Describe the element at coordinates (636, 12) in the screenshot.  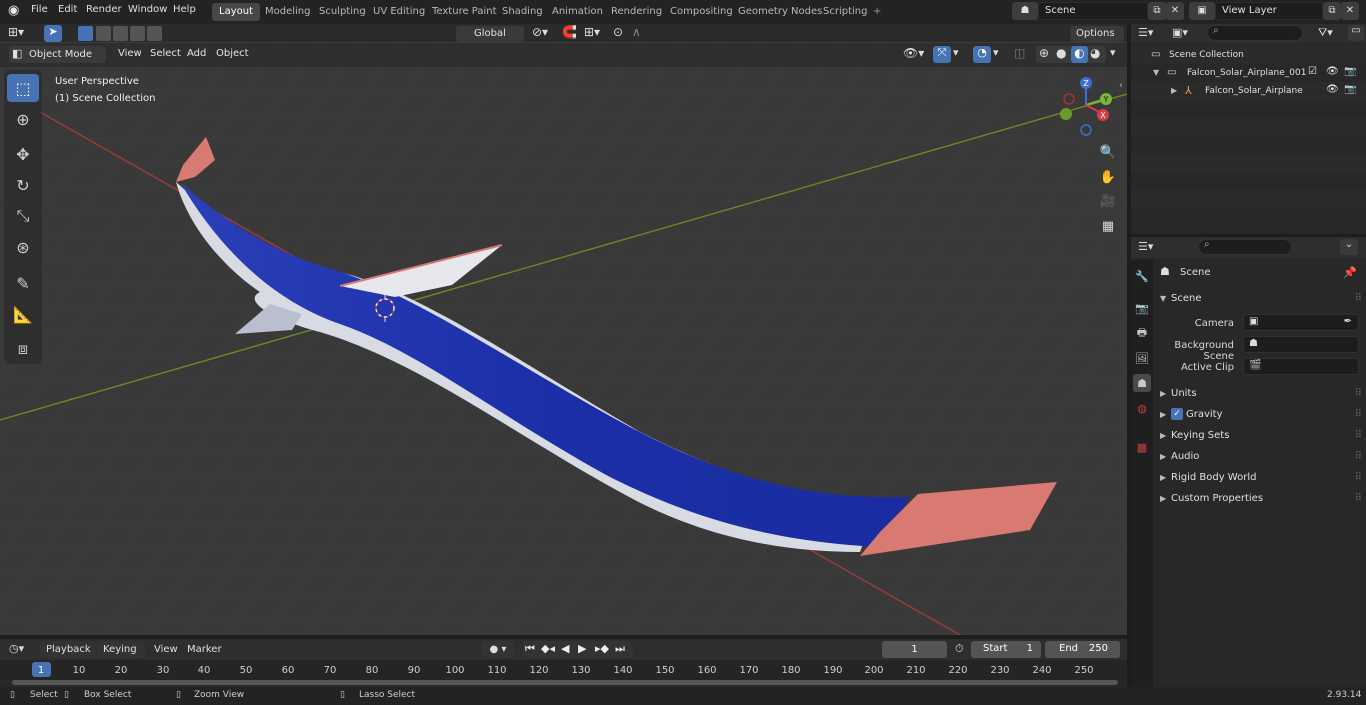
I see `tab-rendering: Rendering` at that location.